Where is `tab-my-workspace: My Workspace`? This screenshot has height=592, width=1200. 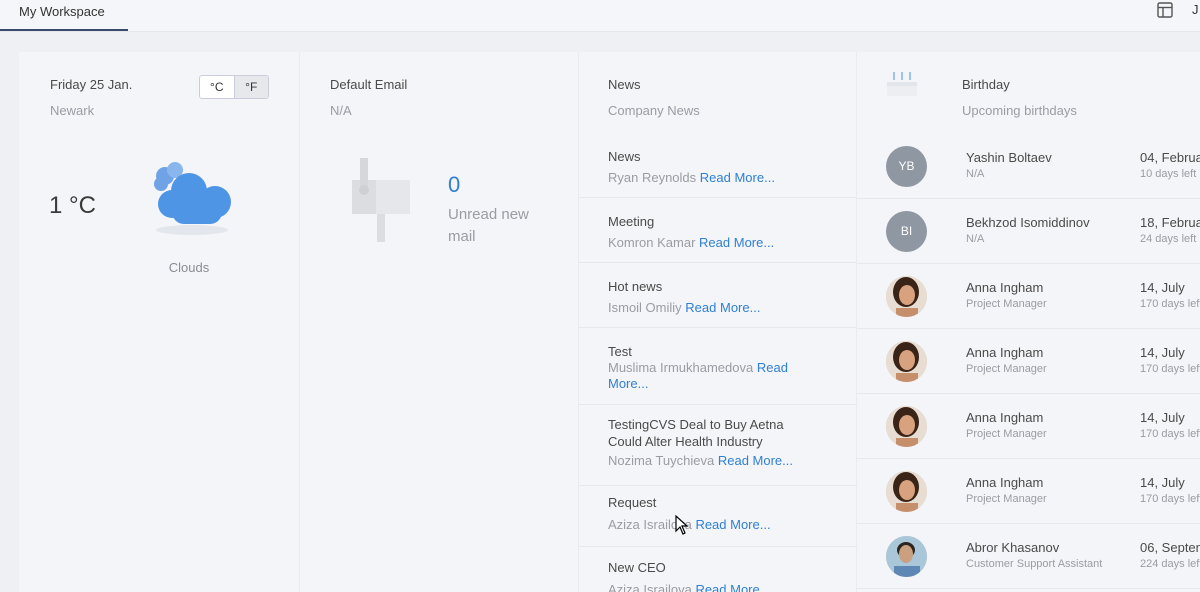
tab-my-workspace: My Workspace is located at coordinates (64, 15).